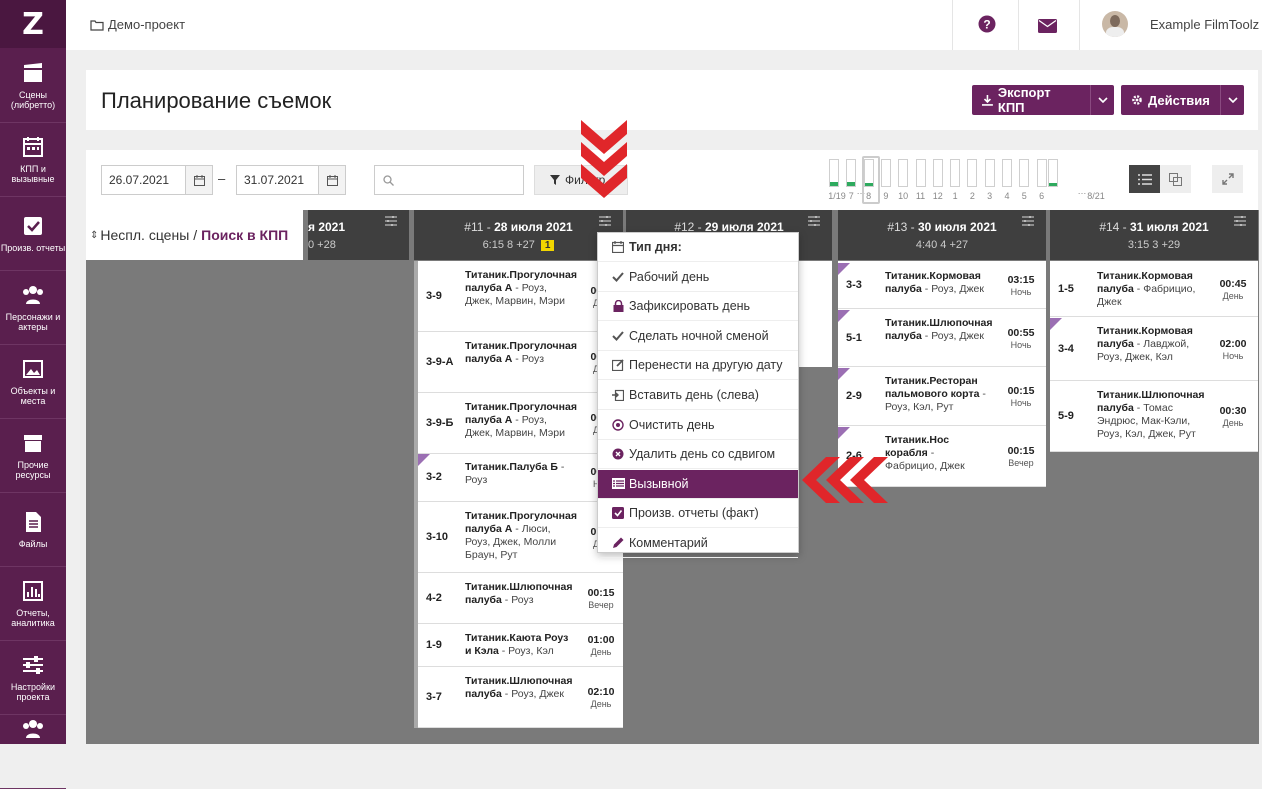  Describe the element at coordinates (1154, 235) in the screenshot. I see `day-column-header: #14 - 31 июля 2021 3:15 3 +29` at that location.